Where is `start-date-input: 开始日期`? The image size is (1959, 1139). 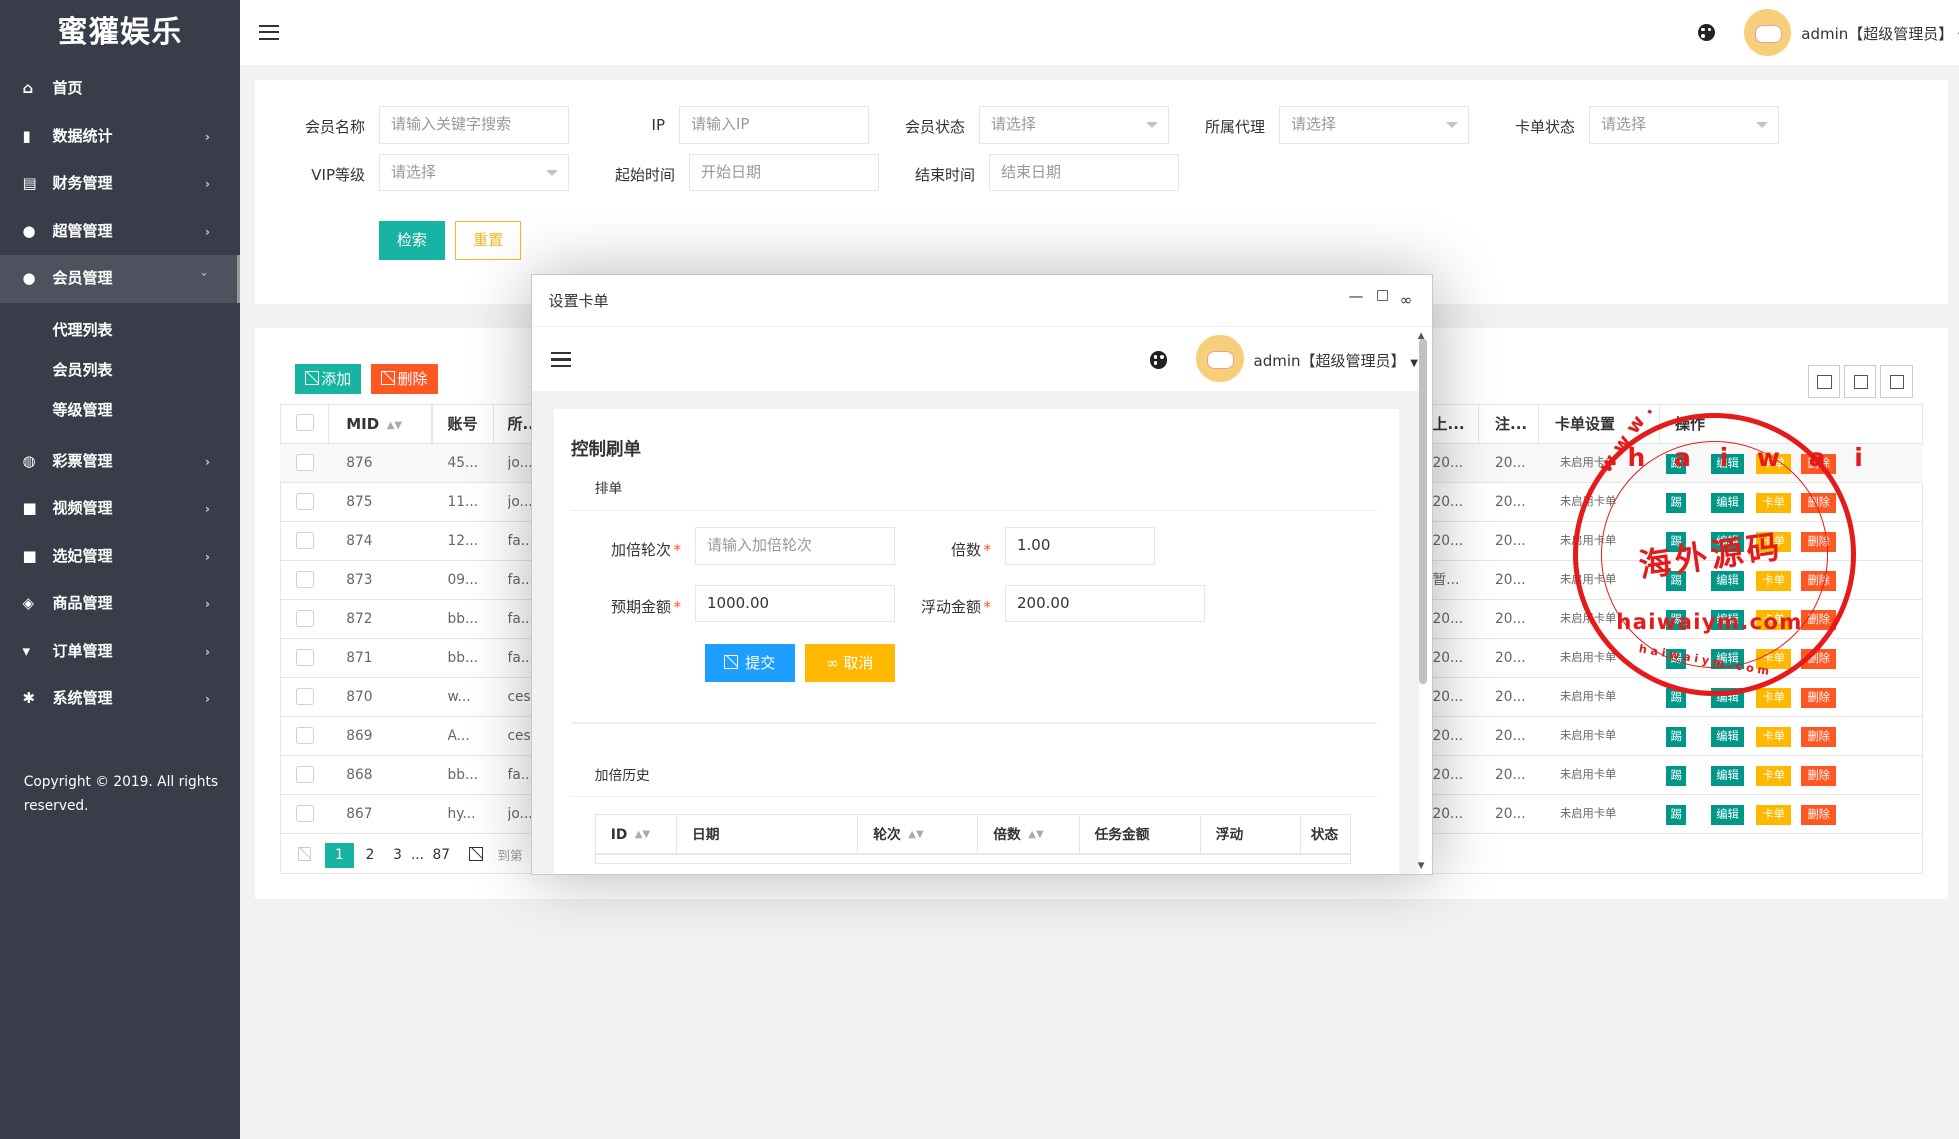
start-date-input: 开始日期 is located at coordinates (783, 172).